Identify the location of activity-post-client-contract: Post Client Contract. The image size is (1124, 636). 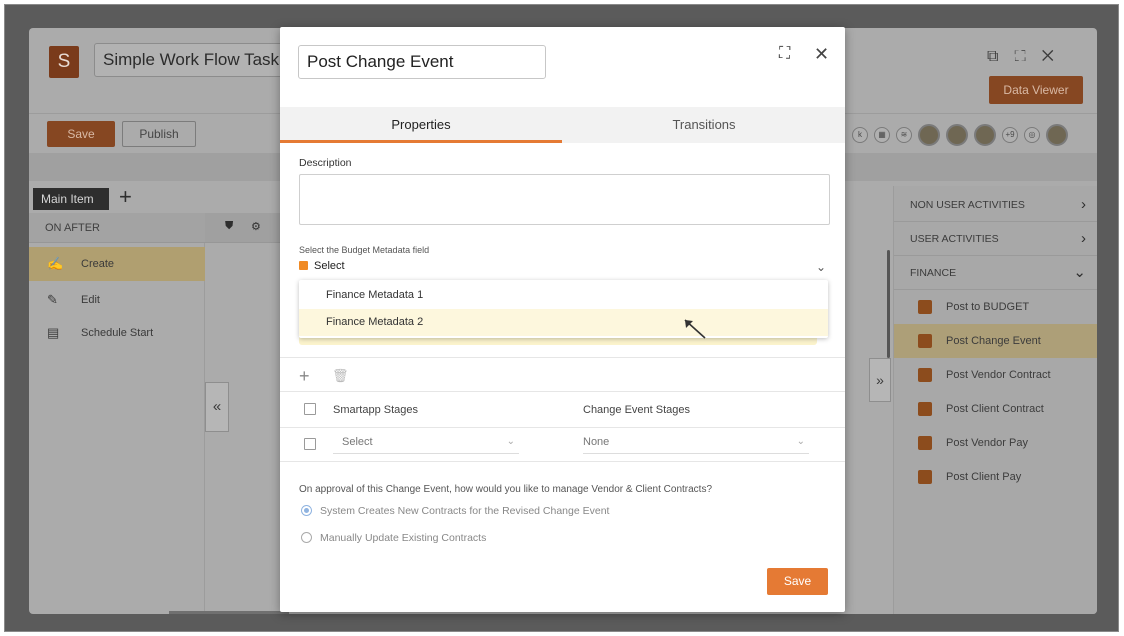
(995, 409).